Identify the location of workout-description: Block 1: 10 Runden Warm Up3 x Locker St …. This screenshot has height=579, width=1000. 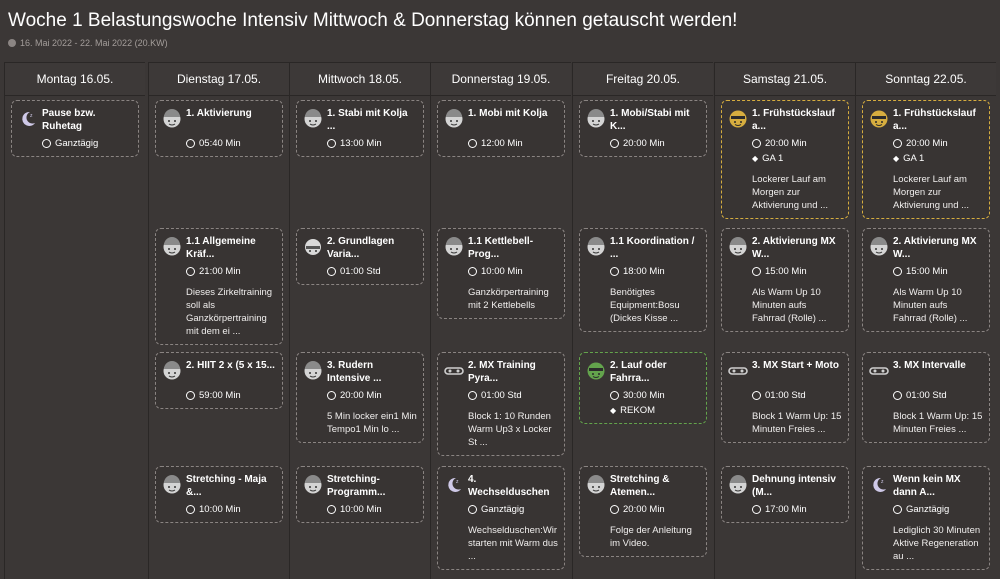
(510, 429).